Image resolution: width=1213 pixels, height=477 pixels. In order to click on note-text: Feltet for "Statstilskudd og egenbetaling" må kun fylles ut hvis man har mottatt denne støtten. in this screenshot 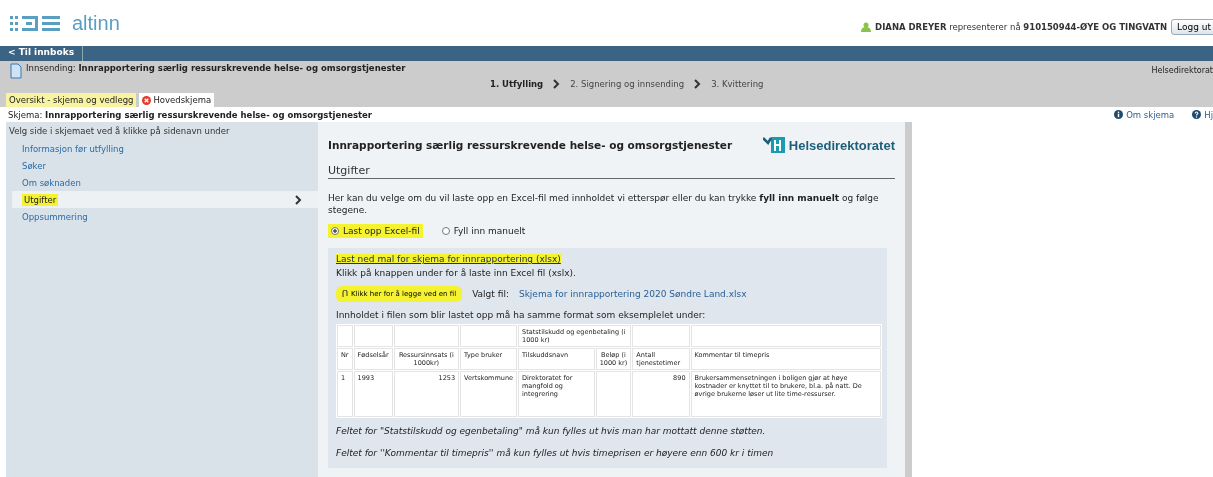, I will do `click(551, 431)`.